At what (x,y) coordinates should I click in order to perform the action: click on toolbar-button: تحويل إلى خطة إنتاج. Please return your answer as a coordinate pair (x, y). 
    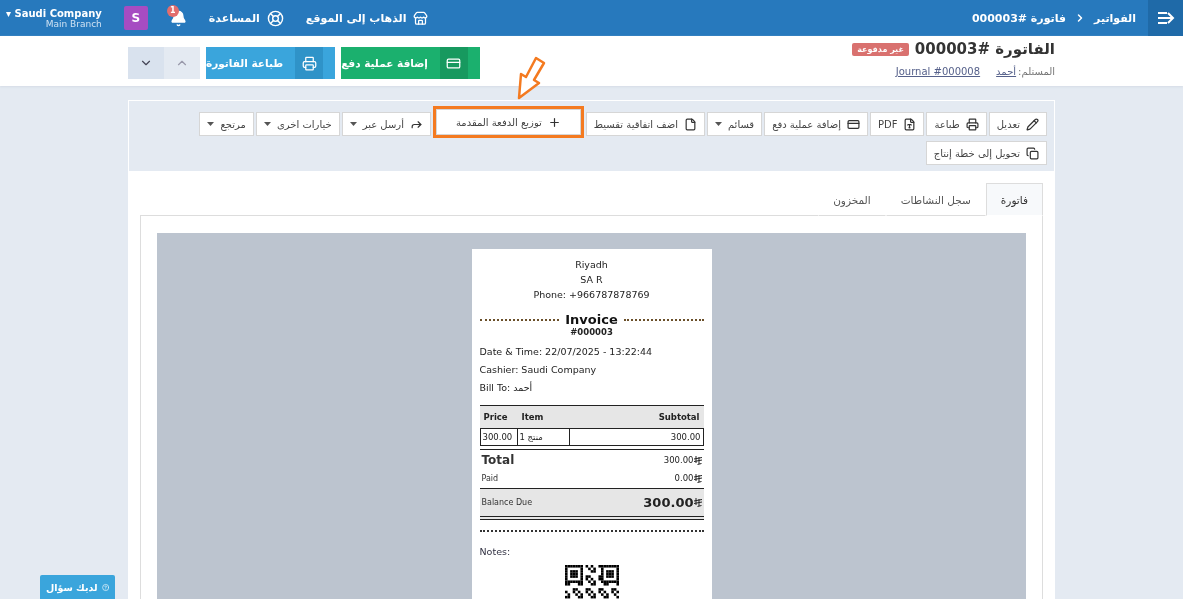
    Looking at the image, I should click on (986, 153).